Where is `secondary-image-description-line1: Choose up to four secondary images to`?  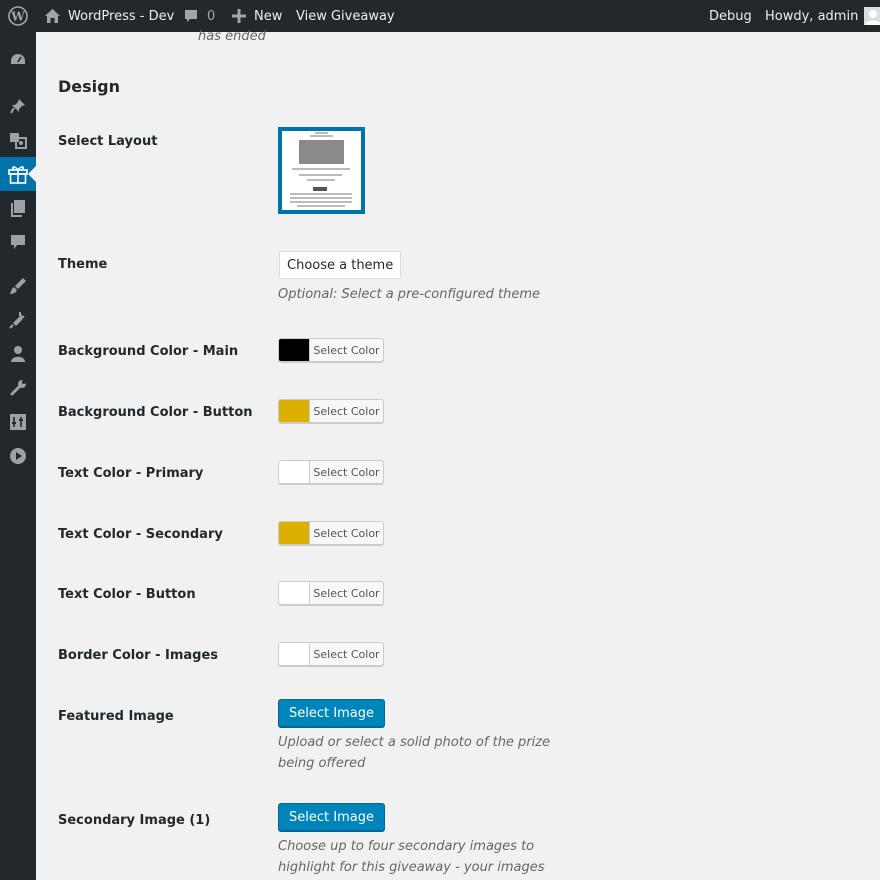
secondary-image-description-line1: Choose up to four secondary images to is located at coordinates (406, 846).